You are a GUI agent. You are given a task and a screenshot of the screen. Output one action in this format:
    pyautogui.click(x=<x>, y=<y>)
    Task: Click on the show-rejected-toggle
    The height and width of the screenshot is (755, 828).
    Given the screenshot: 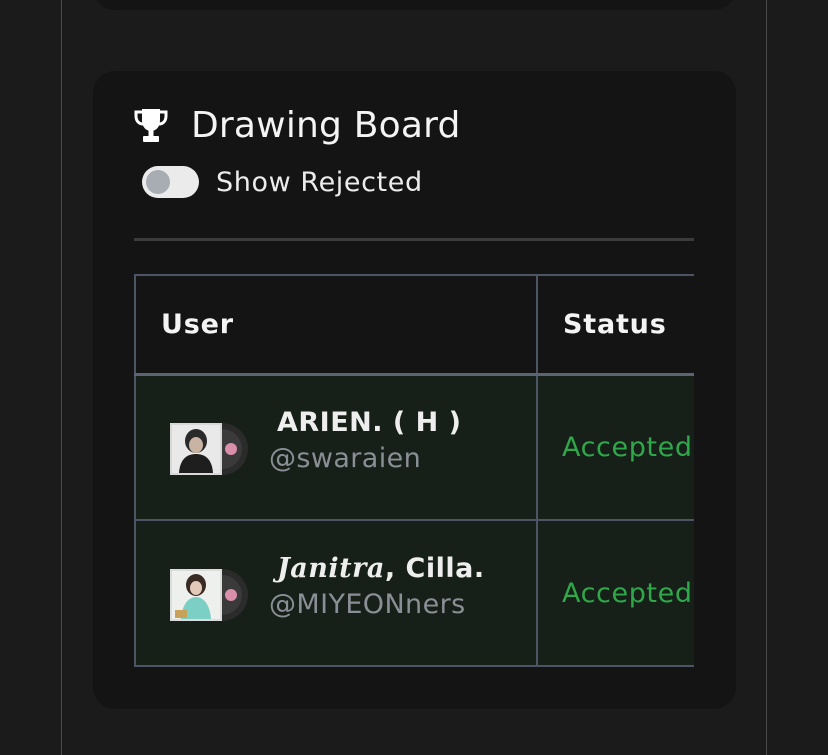 What is the action you would take?
    pyautogui.click(x=170, y=182)
    